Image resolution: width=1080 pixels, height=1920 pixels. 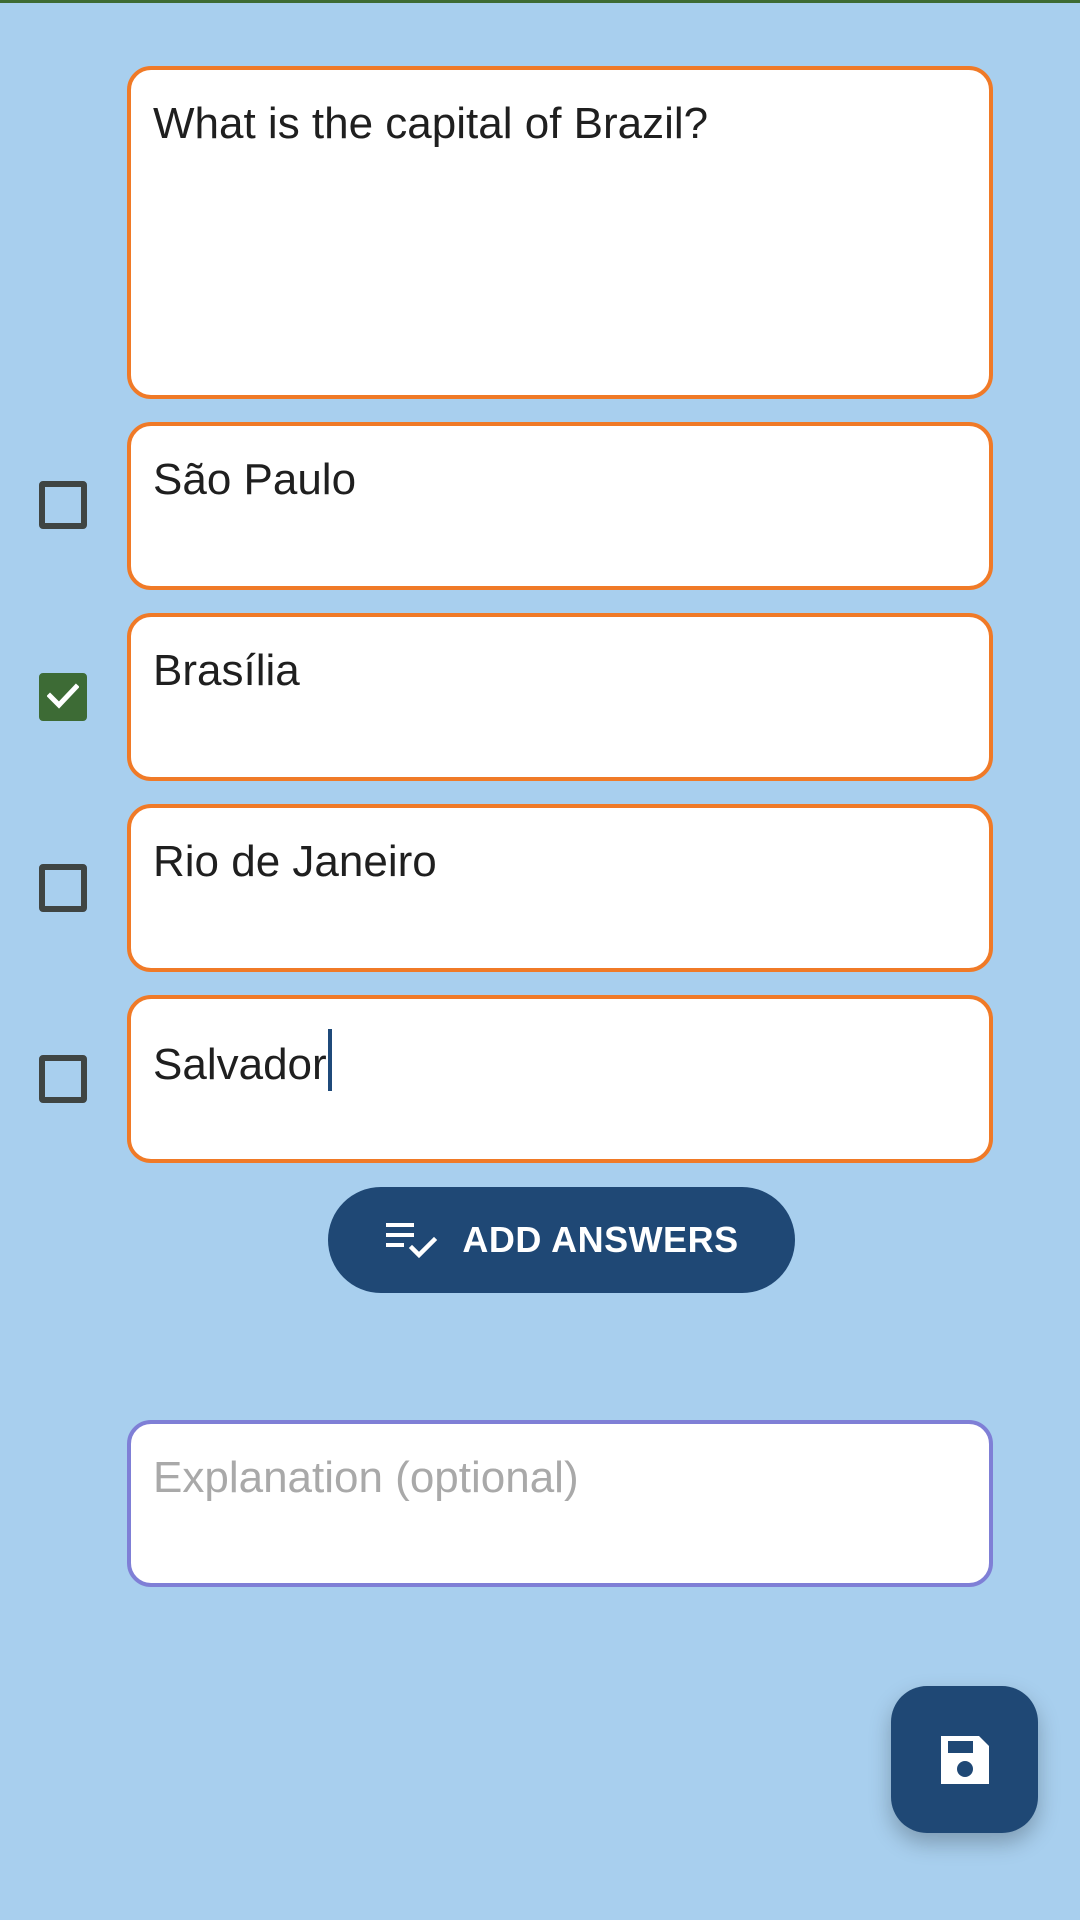 What do you see at coordinates (226, 670) in the screenshot?
I see `answer-2-text: Brasília` at bounding box center [226, 670].